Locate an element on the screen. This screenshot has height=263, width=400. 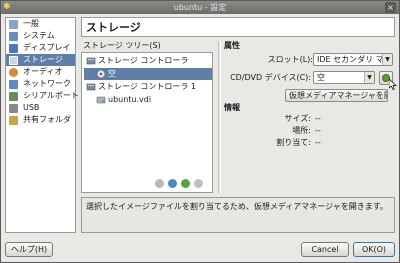
mouse-pointer-icon is located at coordinates (393, 84).